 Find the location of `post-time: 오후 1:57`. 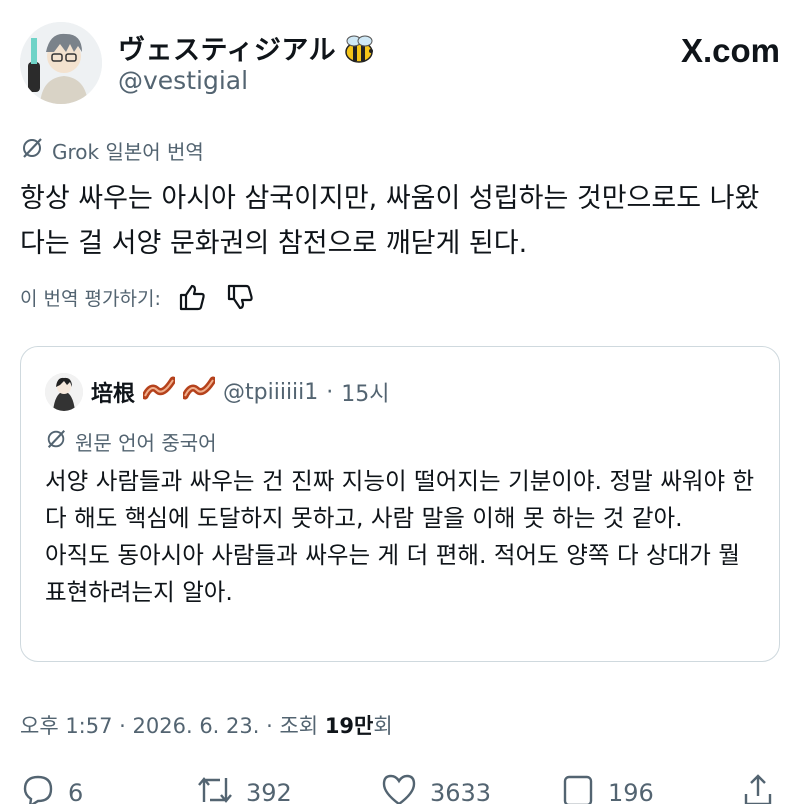

post-time: 오후 1:57 is located at coordinates (66, 726).